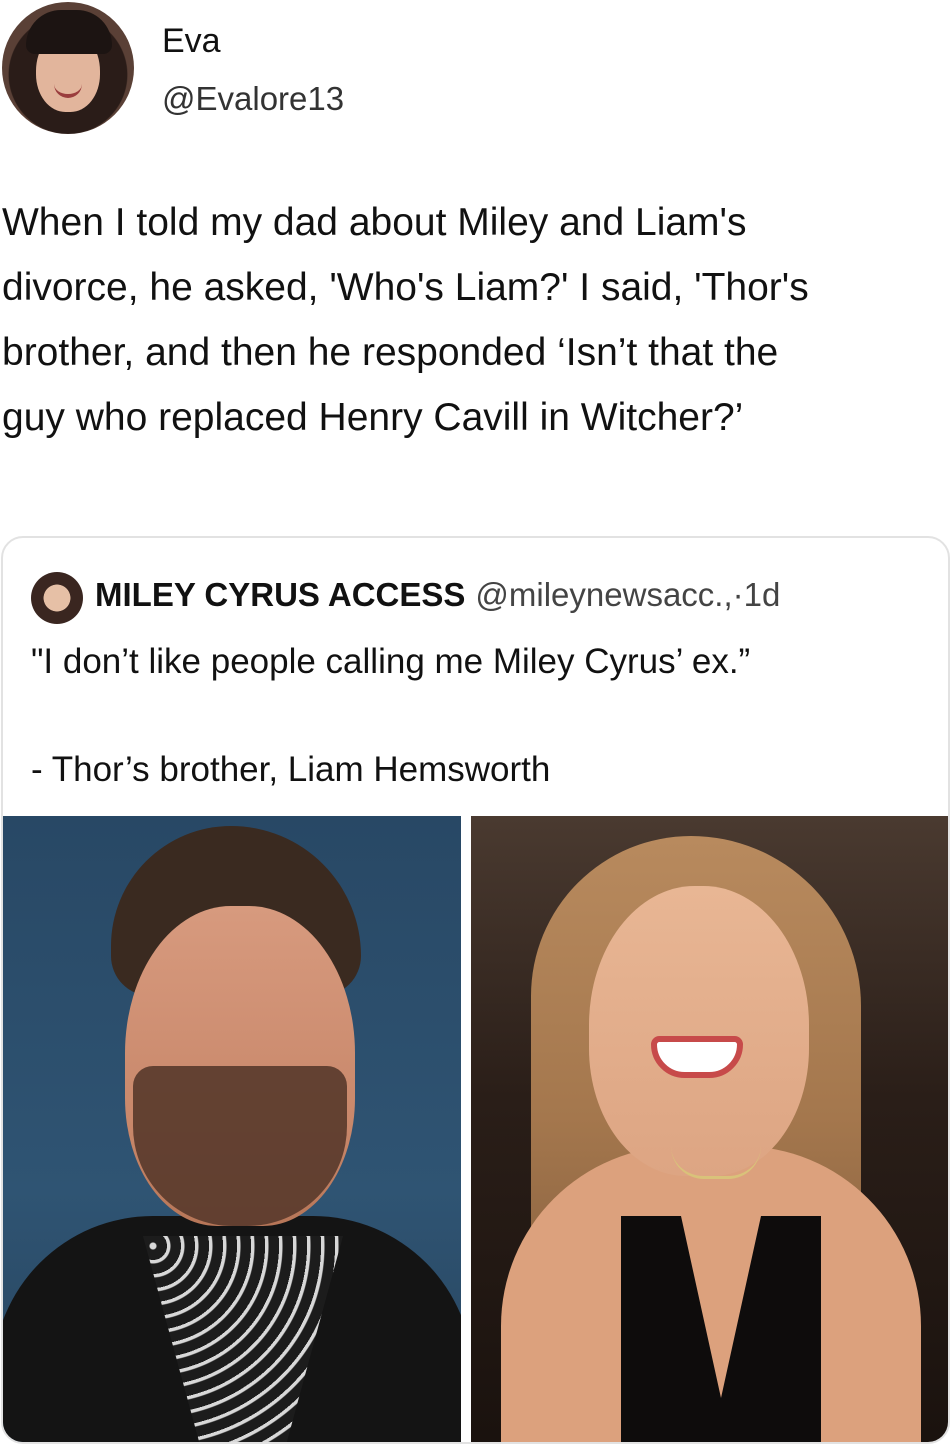  I want to click on photo-face-shape, so click(699, 1031).